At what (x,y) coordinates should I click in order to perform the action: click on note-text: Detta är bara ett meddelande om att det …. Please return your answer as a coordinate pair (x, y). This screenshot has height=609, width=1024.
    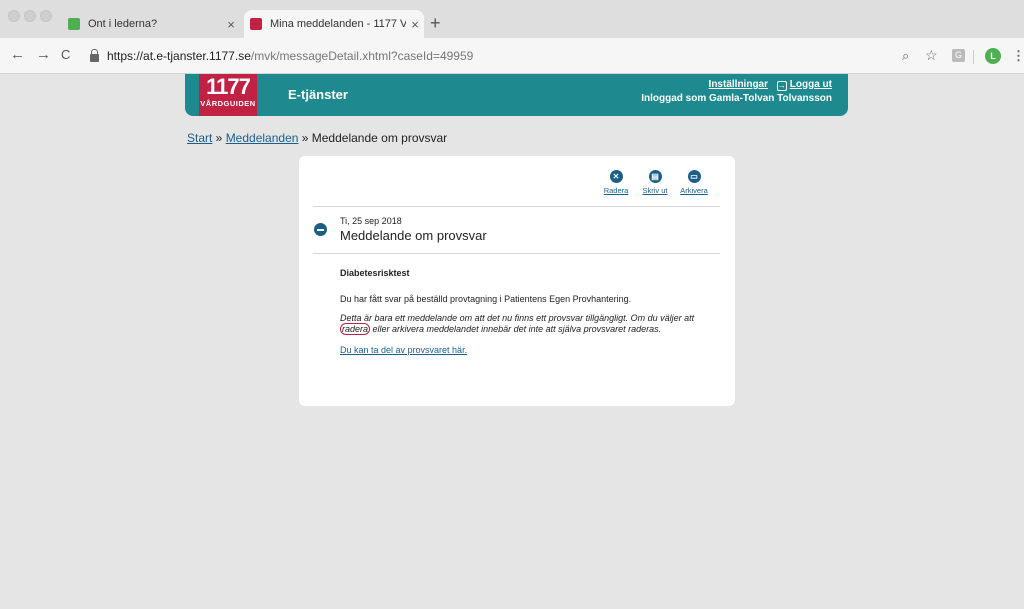
    Looking at the image, I should click on (517, 318).